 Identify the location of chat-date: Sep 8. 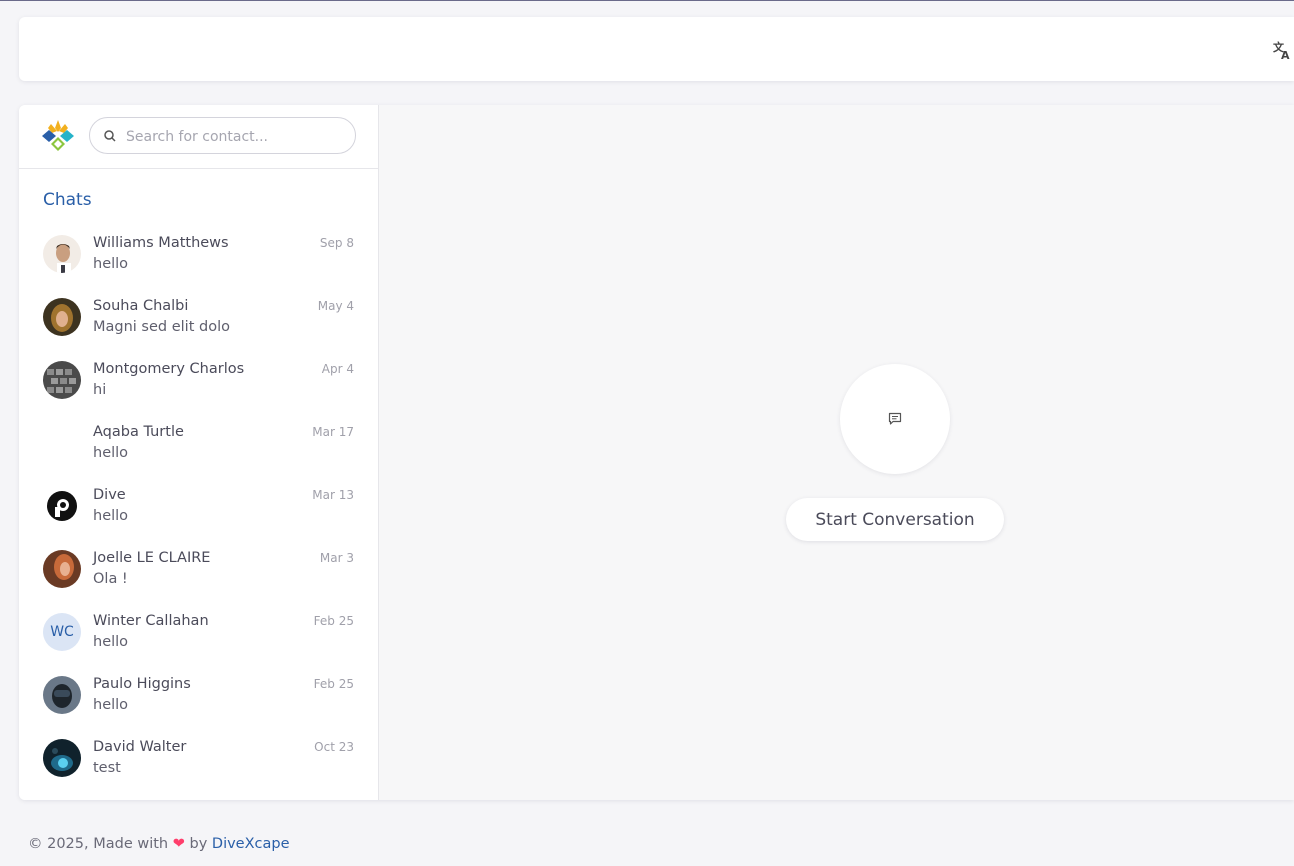
(336, 243).